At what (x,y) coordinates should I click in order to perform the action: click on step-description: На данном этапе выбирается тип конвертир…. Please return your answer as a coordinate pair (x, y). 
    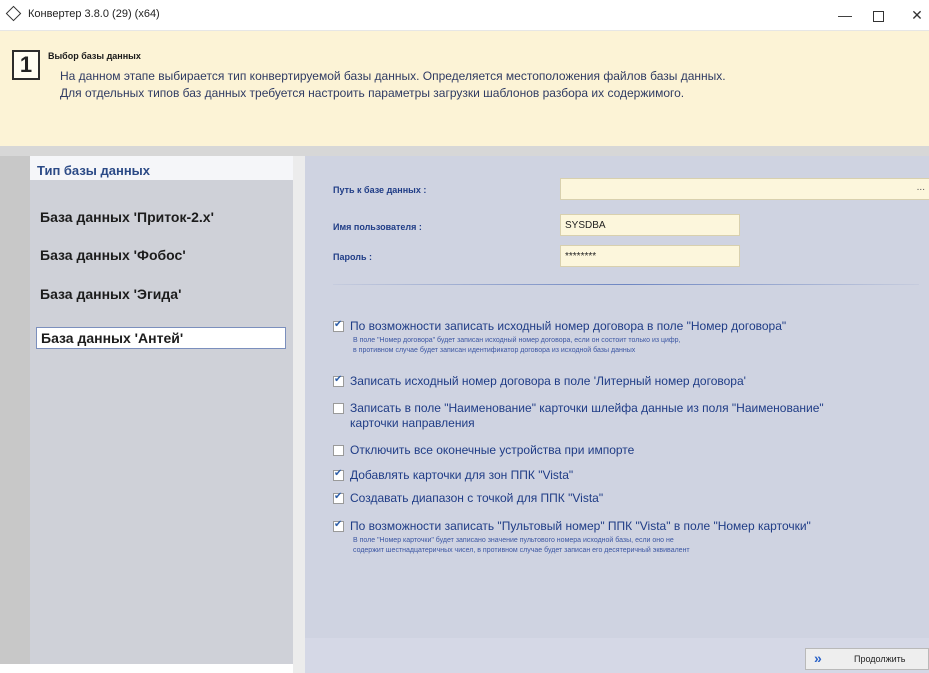
    Looking at the image, I should click on (490, 85).